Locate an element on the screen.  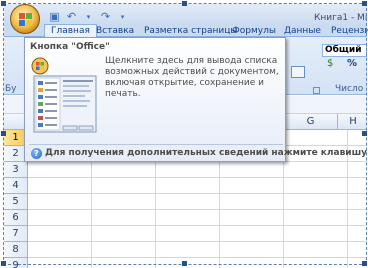
office-logo-icon is located at coordinates (25, 19).